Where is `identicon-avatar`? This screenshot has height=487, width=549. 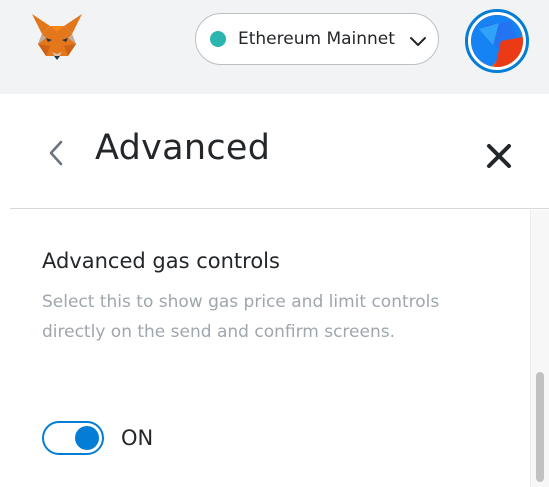 identicon-avatar is located at coordinates (497, 41).